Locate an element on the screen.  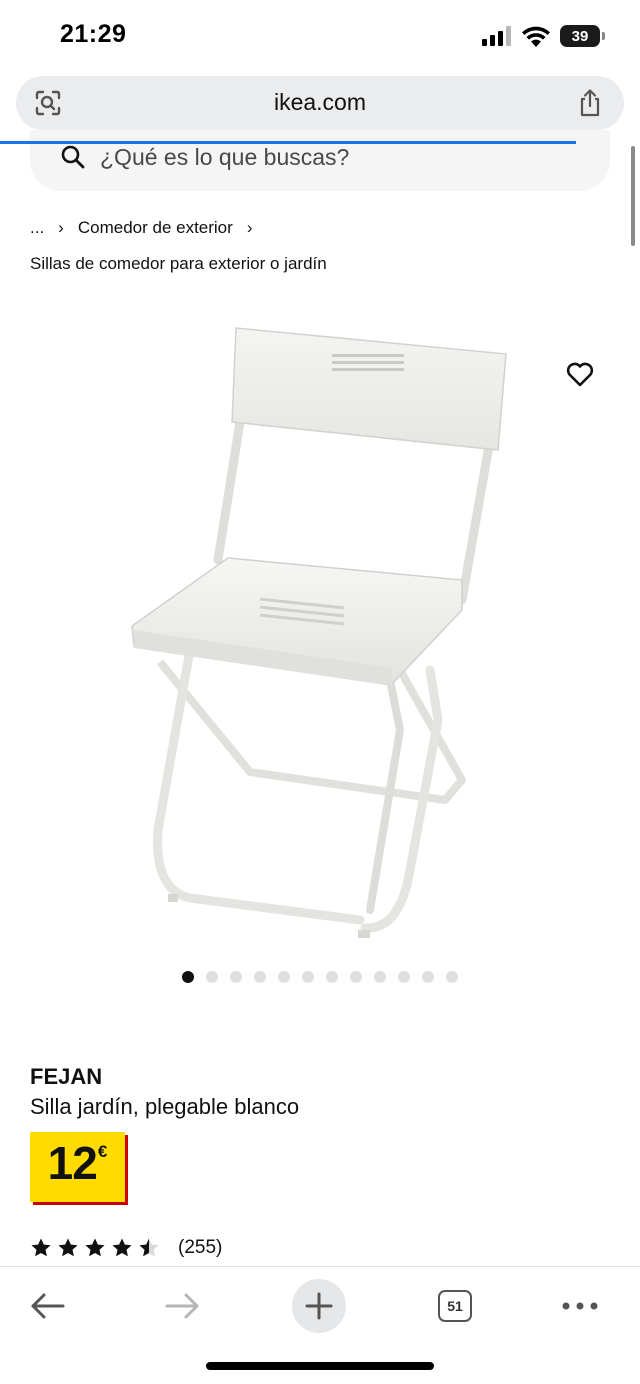
scrollbar is located at coordinates (633, 196).